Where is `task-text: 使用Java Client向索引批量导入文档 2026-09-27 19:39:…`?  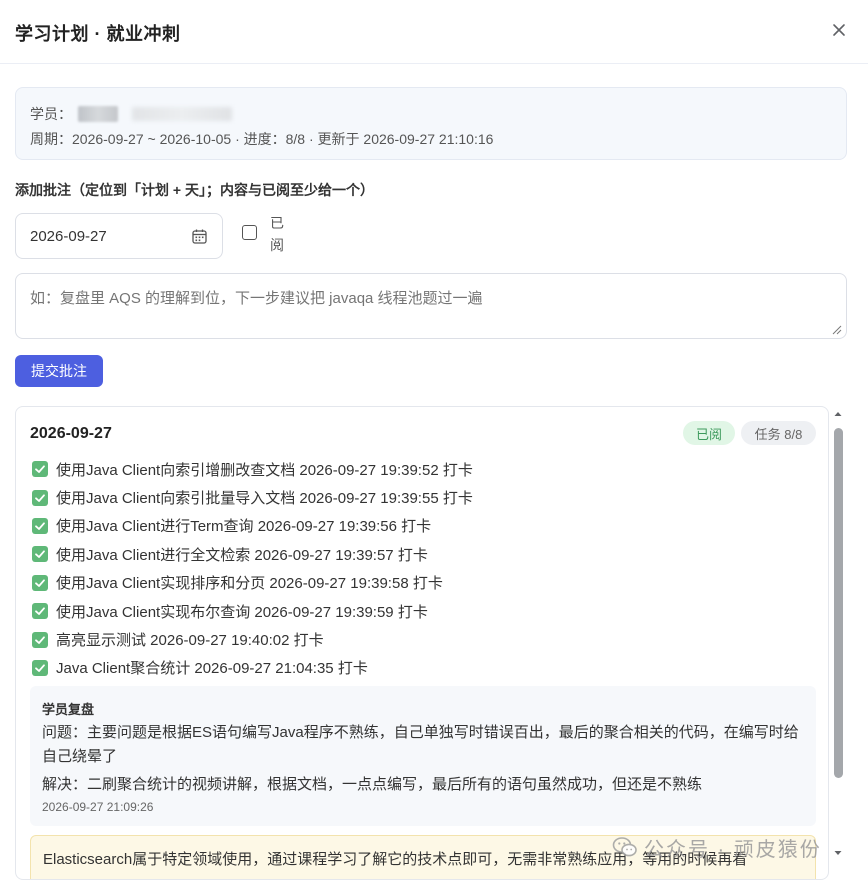
task-text: 使用Java Client向索引批量导入文档 2026-09-27 19:39:… is located at coordinates (264, 499).